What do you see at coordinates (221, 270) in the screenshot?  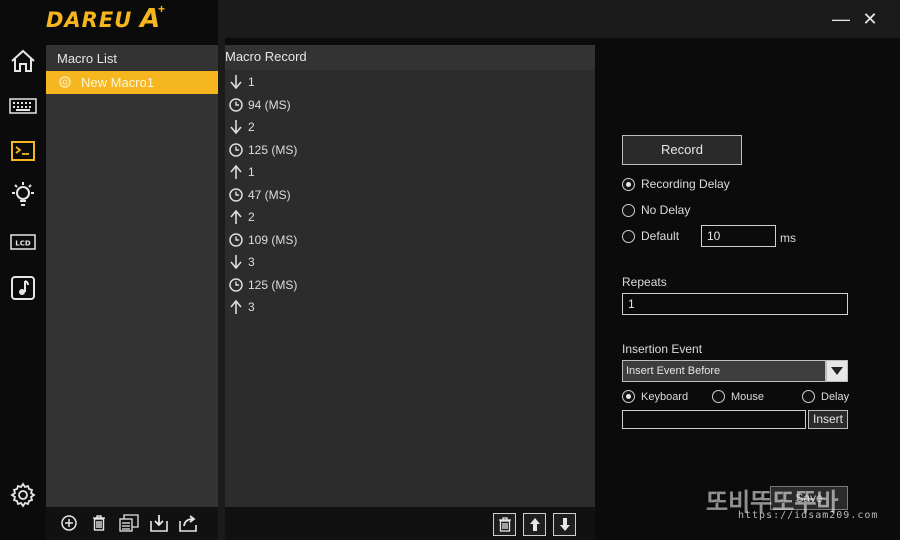 I see `panel-divider` at bounding box center [221, 270].